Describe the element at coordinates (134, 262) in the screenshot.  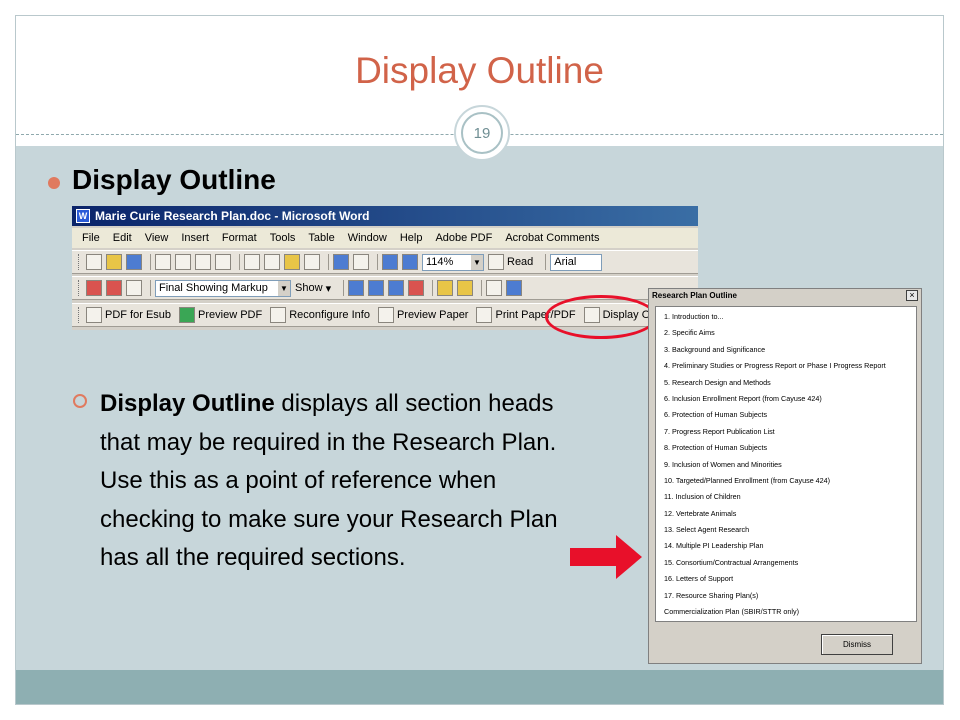
I see `save-icon` at that location.